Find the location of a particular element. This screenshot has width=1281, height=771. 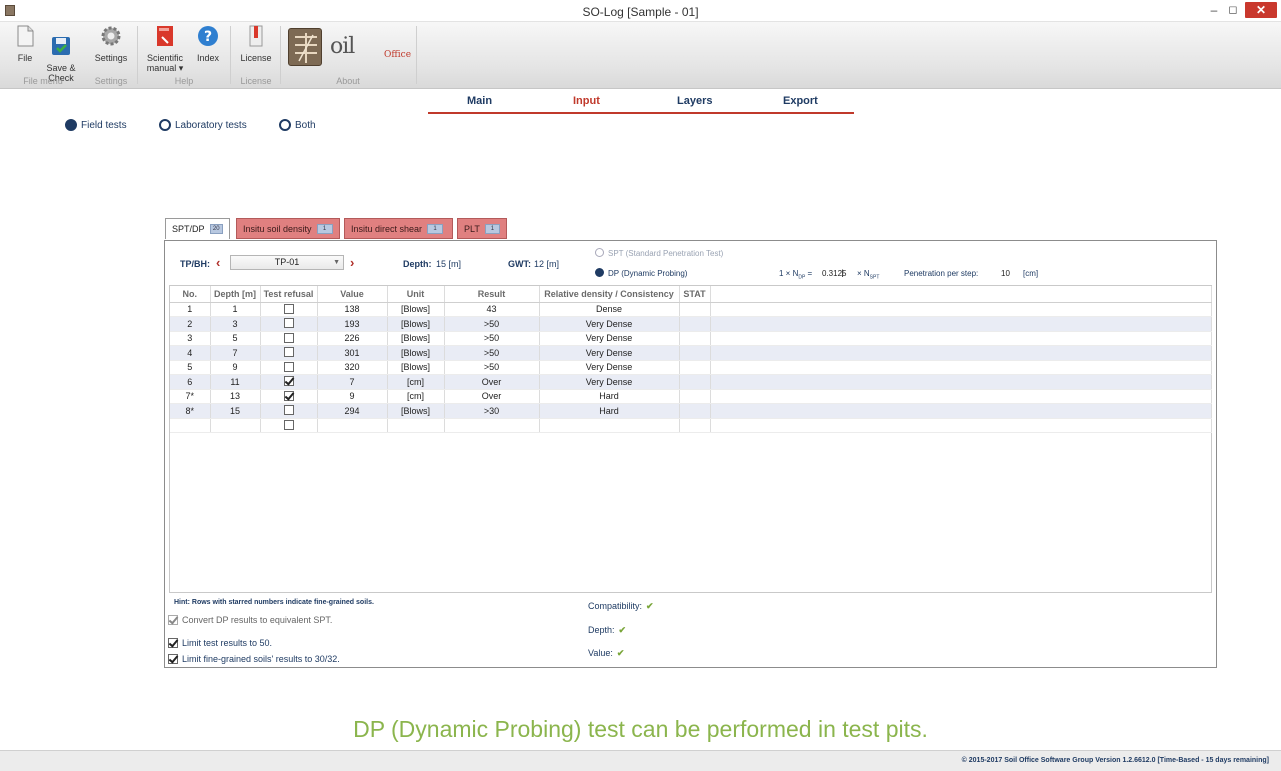

dp-method-radio: DP (Dynamic Probing) is located at coordinates (641, 273).